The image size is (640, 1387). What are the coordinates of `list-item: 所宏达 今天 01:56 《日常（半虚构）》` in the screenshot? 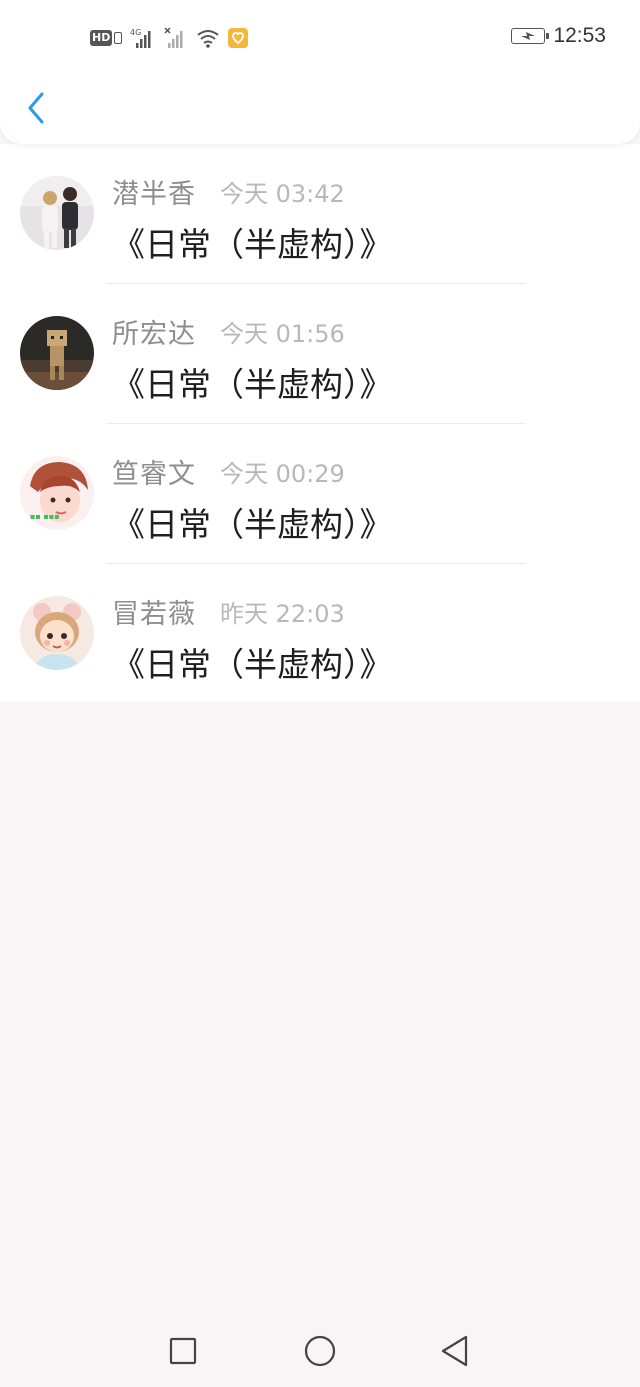 It's located at (320, 354).